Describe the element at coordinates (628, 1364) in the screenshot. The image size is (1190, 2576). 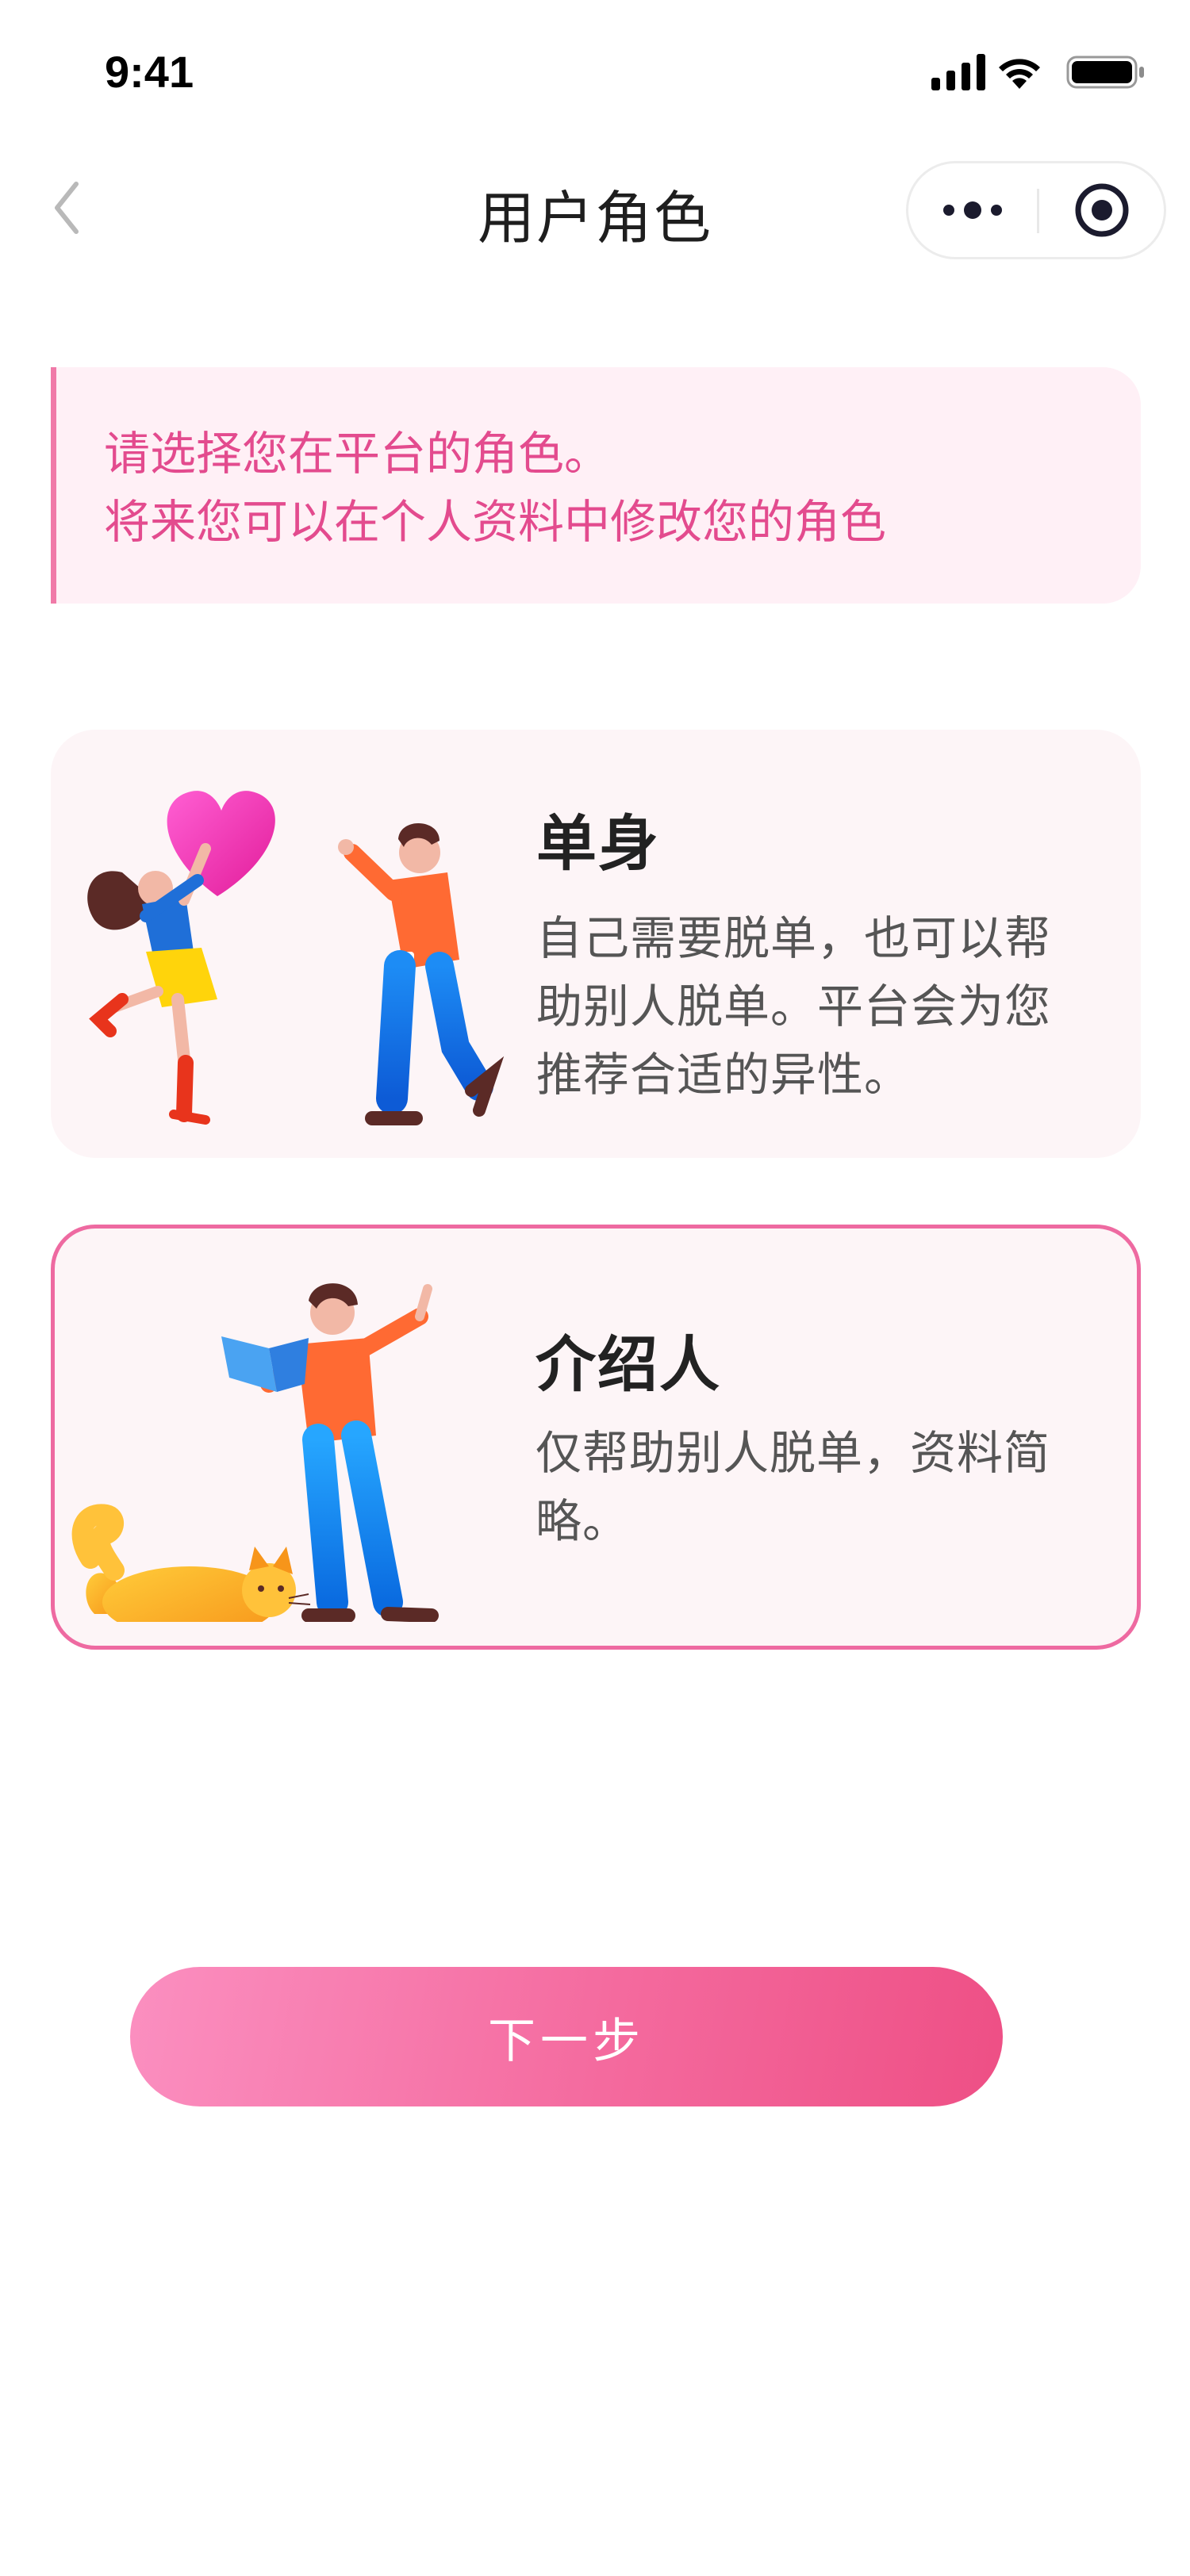
I see `role-title-matchmaker: 介绍人` at that location.